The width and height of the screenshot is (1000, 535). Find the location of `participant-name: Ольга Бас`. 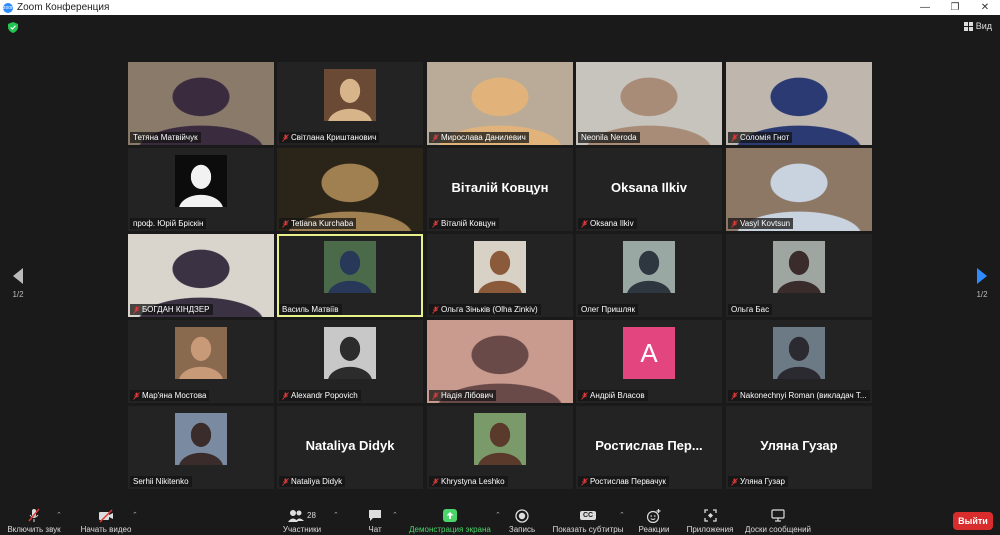

participant-name: Ольга Бас is located at coordinates (750, 309).